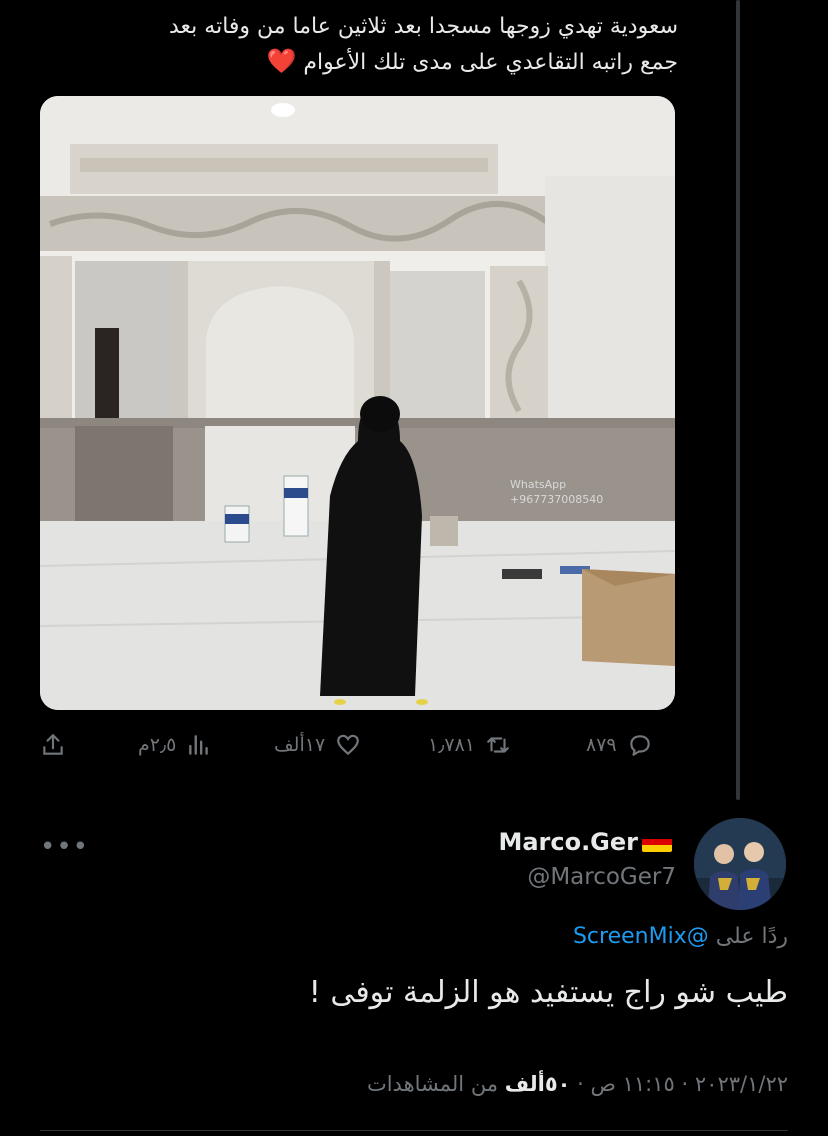  I want to click on views-label: من المشاهدات, so click(432, 1084).